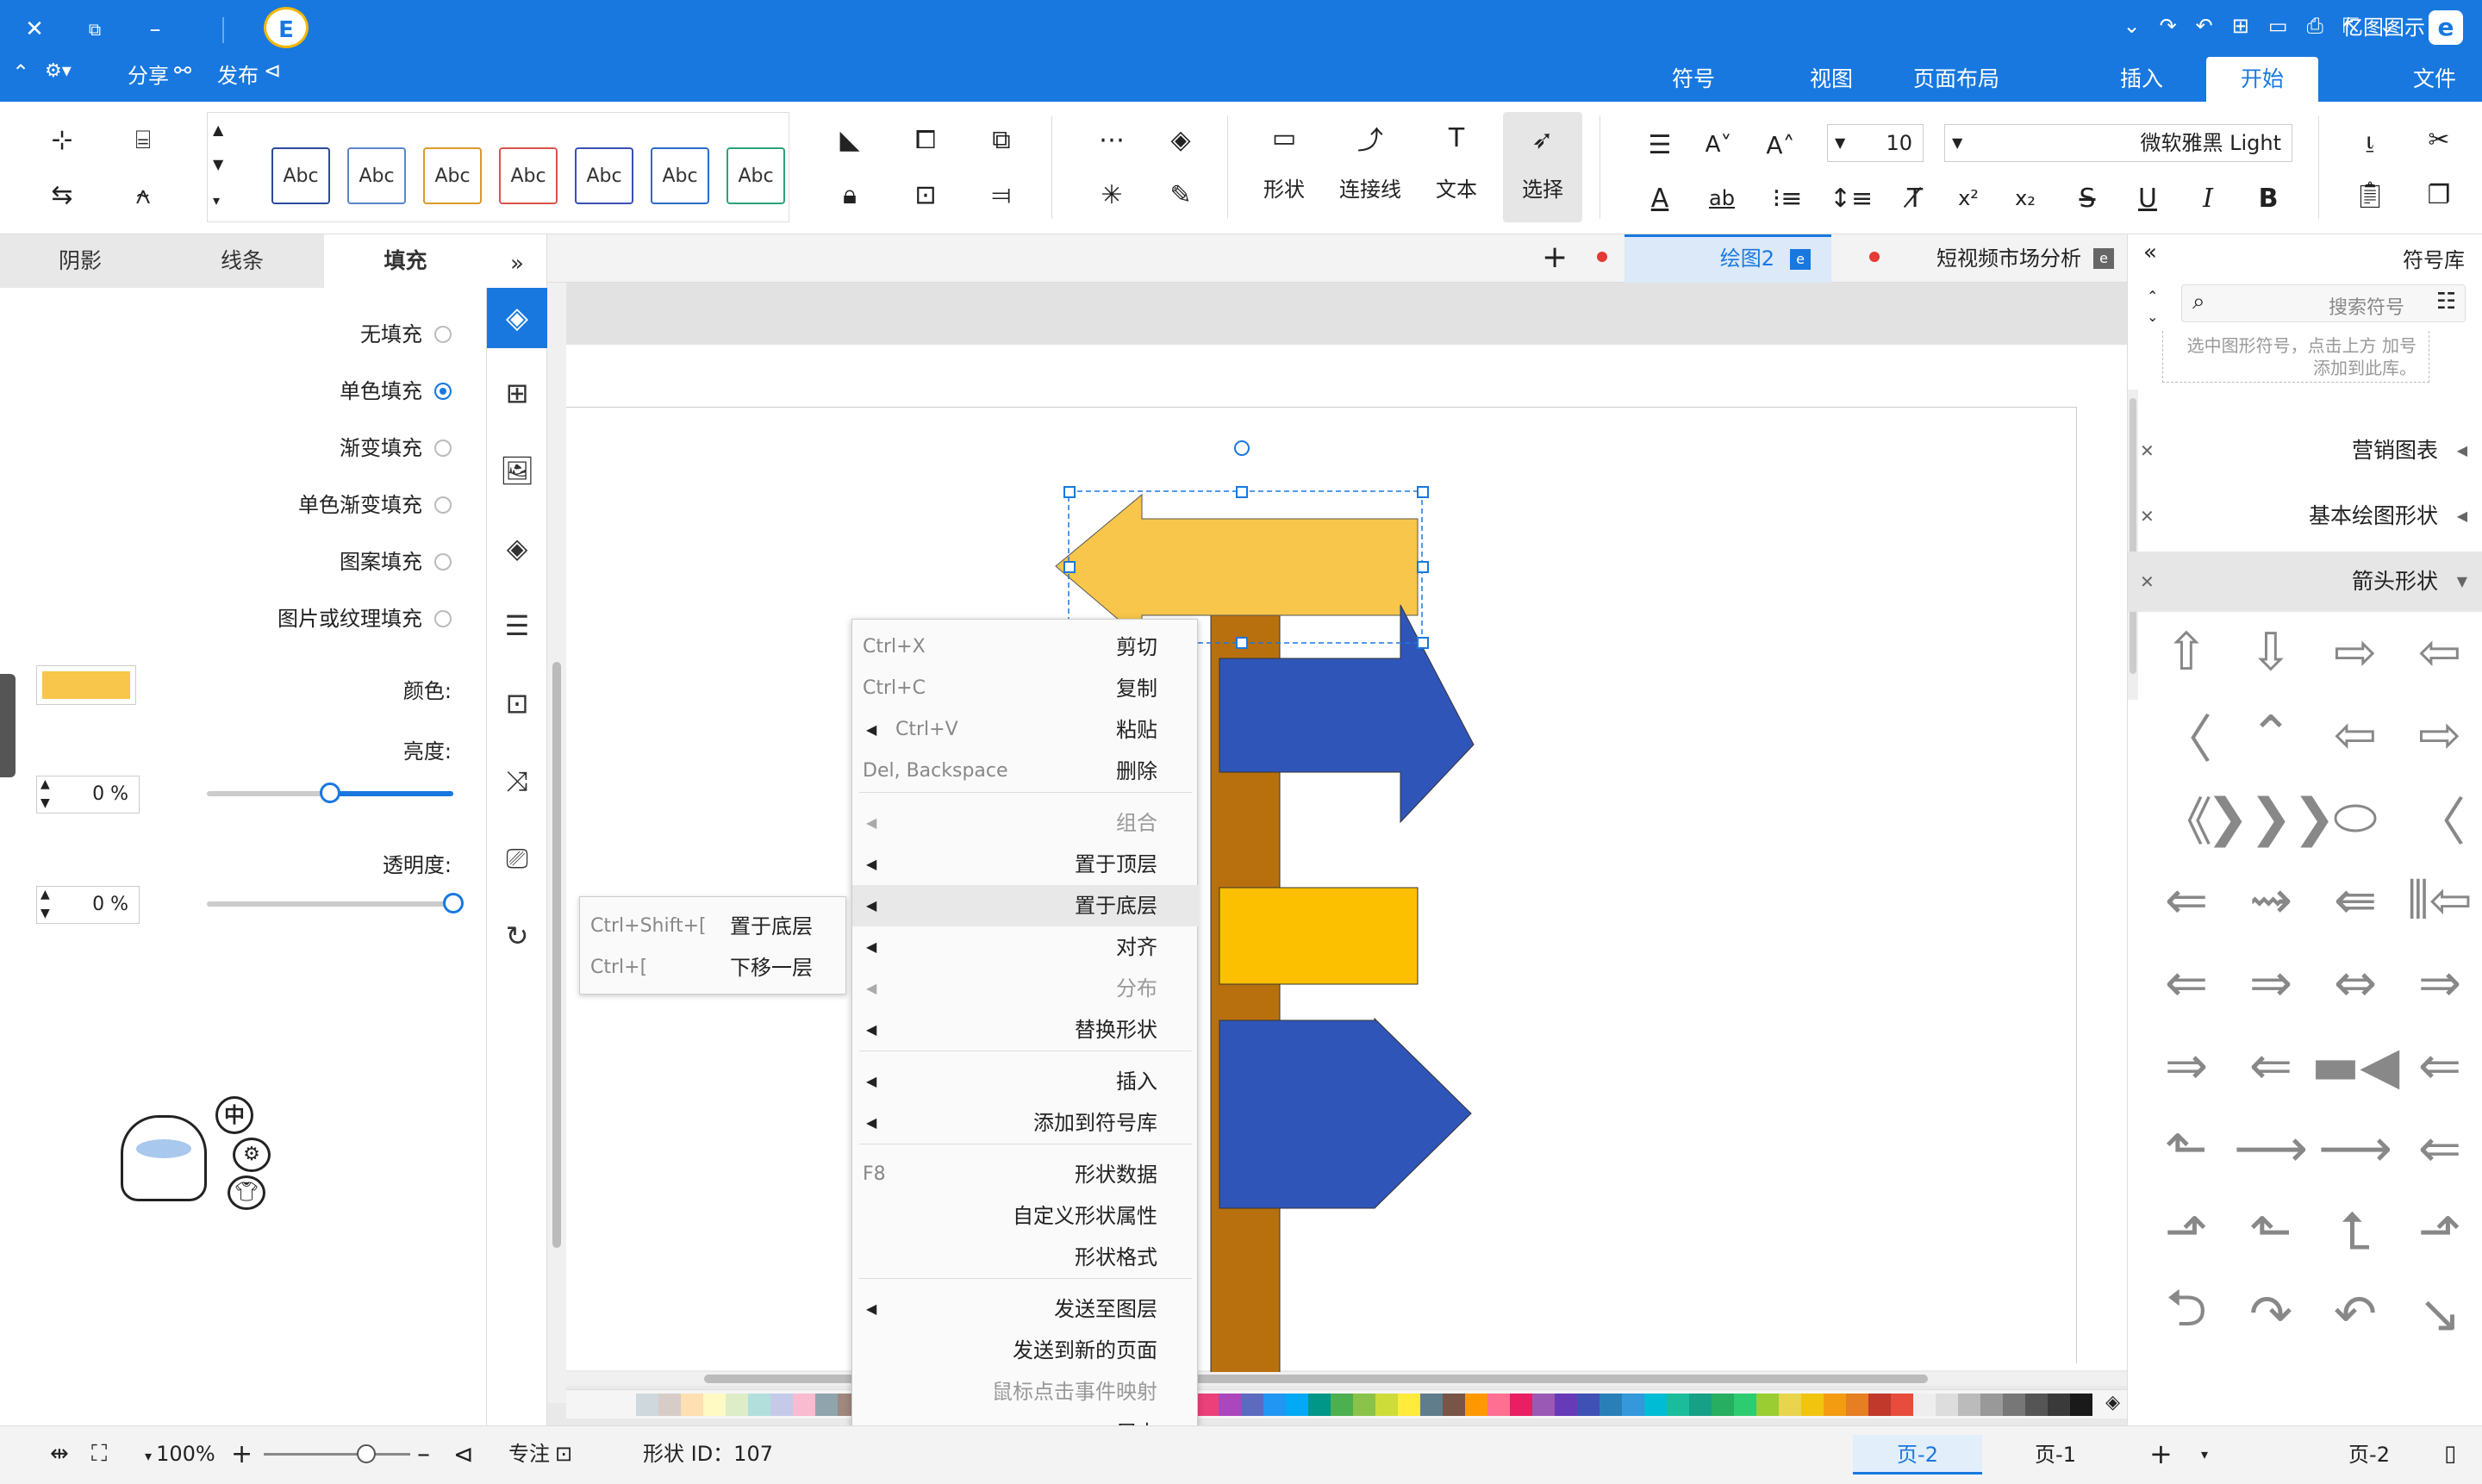  What do you see at coordinates (1917, 1455) in the screenshot?
I see `page-tab-active: 页-2` at bounding box center [1917, 1455].